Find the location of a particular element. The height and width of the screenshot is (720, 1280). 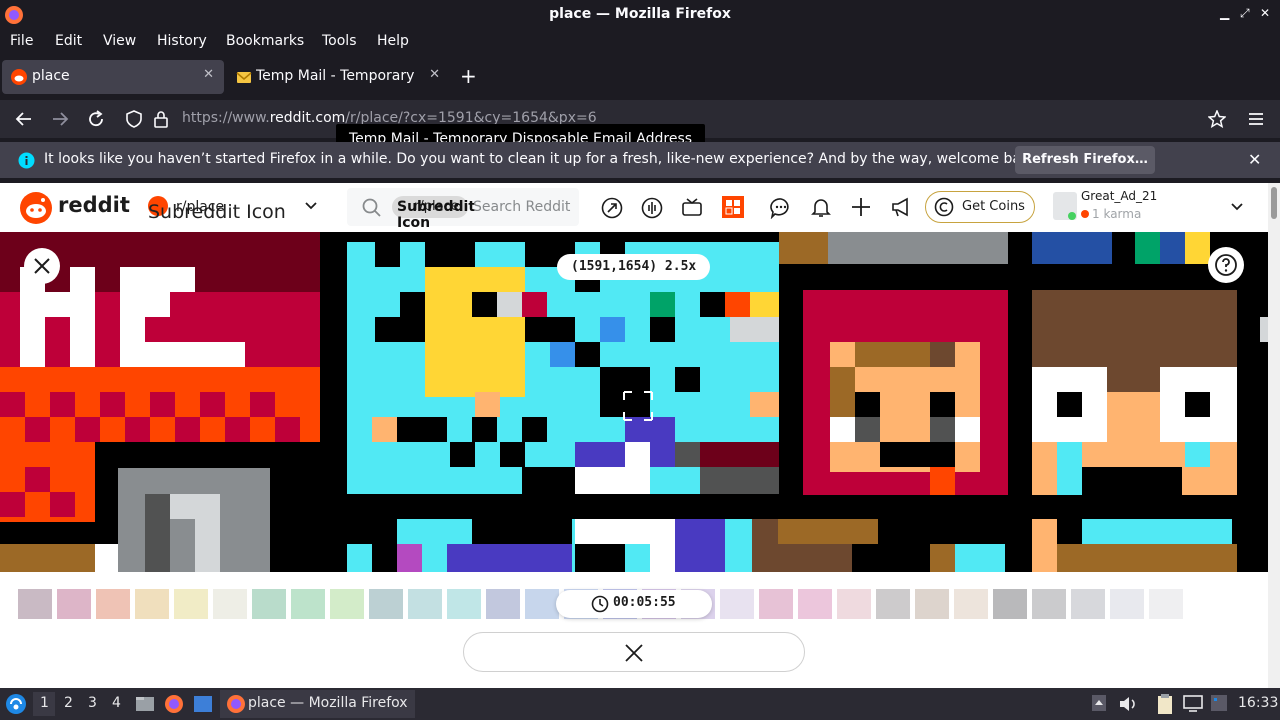

app-menu-icon is located at coordinates (1256, 119).